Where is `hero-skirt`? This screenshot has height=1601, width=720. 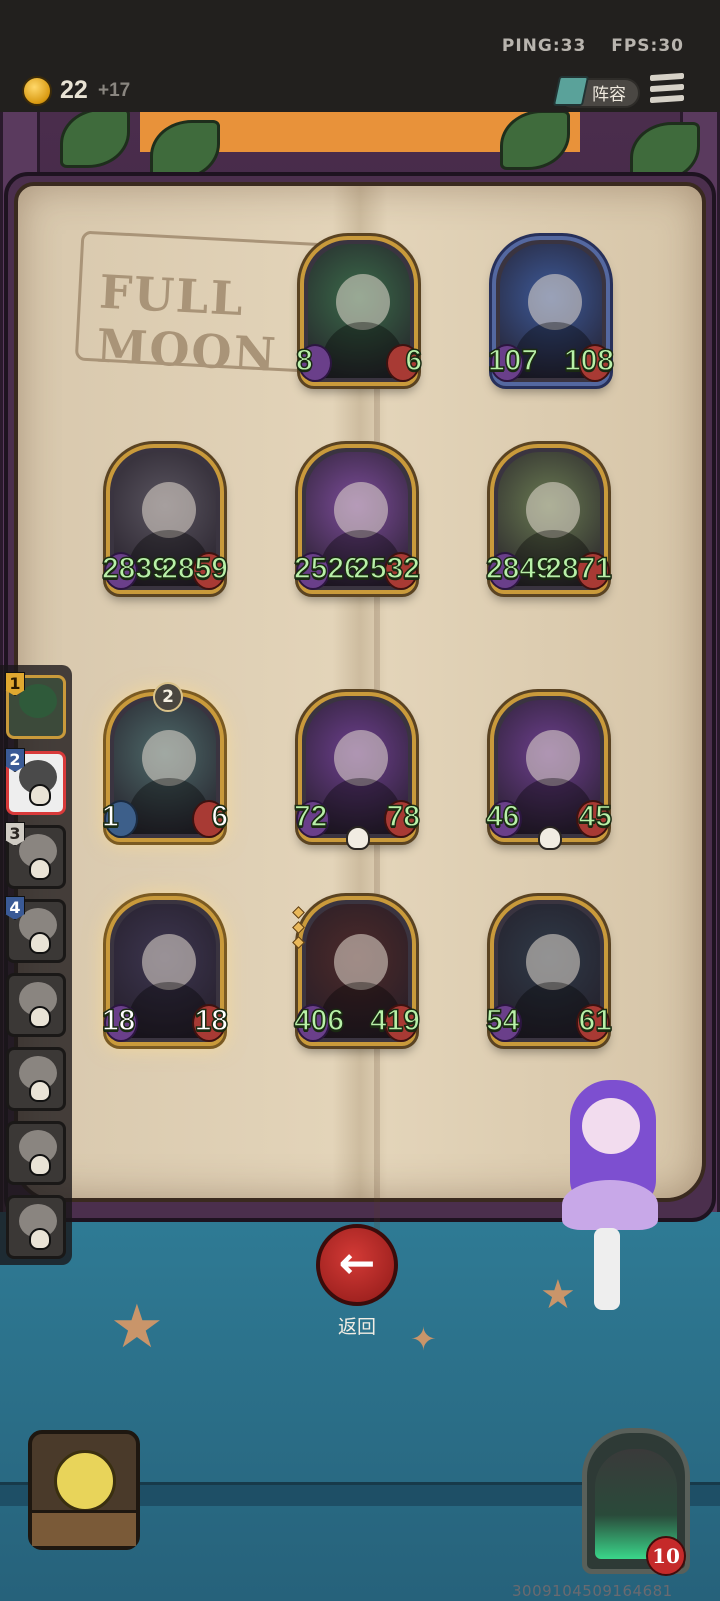
hero-skirt is located at coordinates (610, 1205).